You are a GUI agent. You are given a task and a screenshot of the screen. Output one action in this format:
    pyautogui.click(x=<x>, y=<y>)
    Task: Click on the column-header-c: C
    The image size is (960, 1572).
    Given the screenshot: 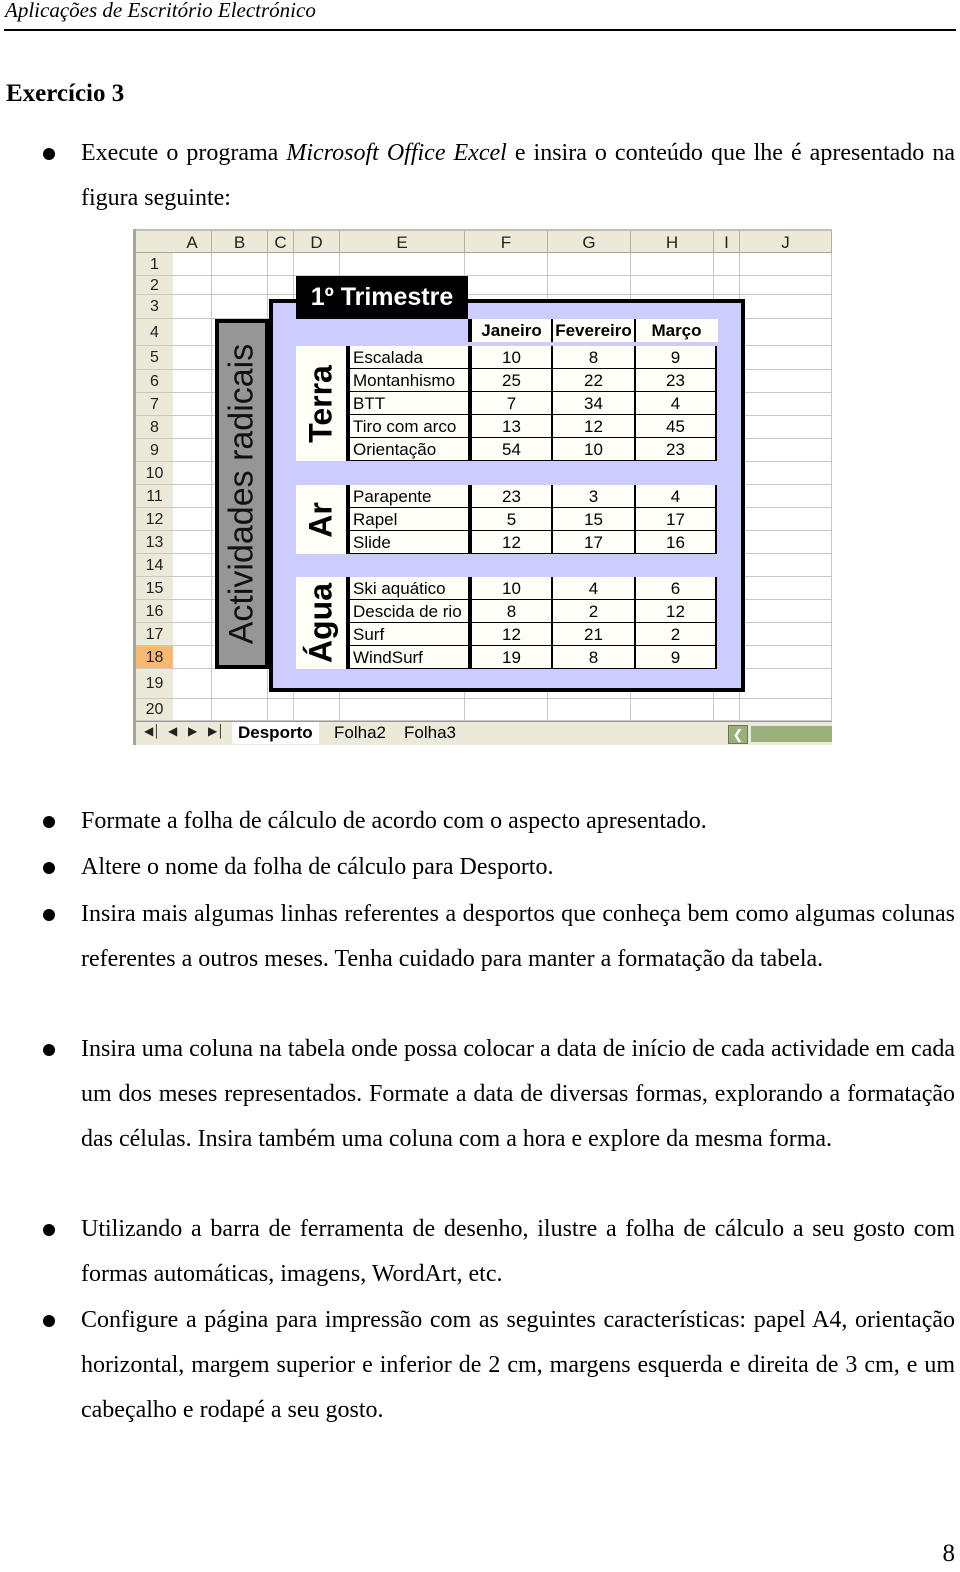 What is the action you would take?
    pyautogui.click(x=281, y=243)
    